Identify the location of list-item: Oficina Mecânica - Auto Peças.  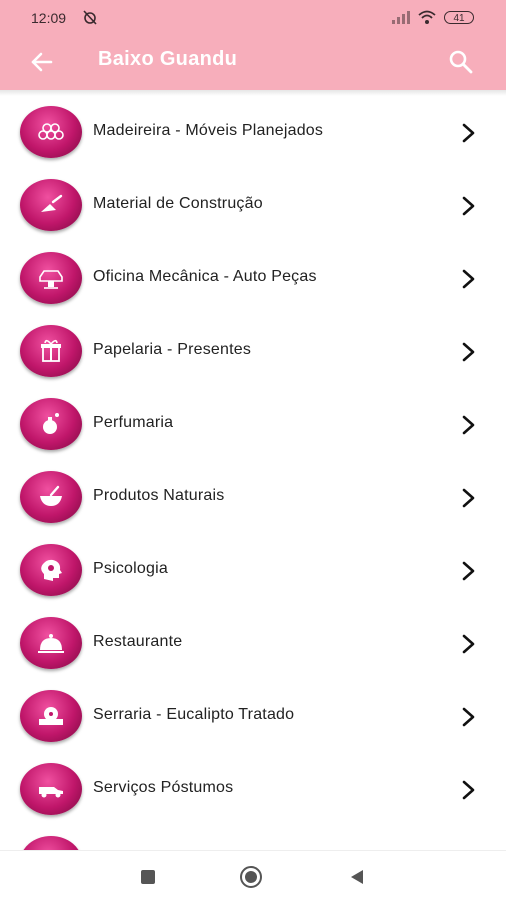
(253, 280).